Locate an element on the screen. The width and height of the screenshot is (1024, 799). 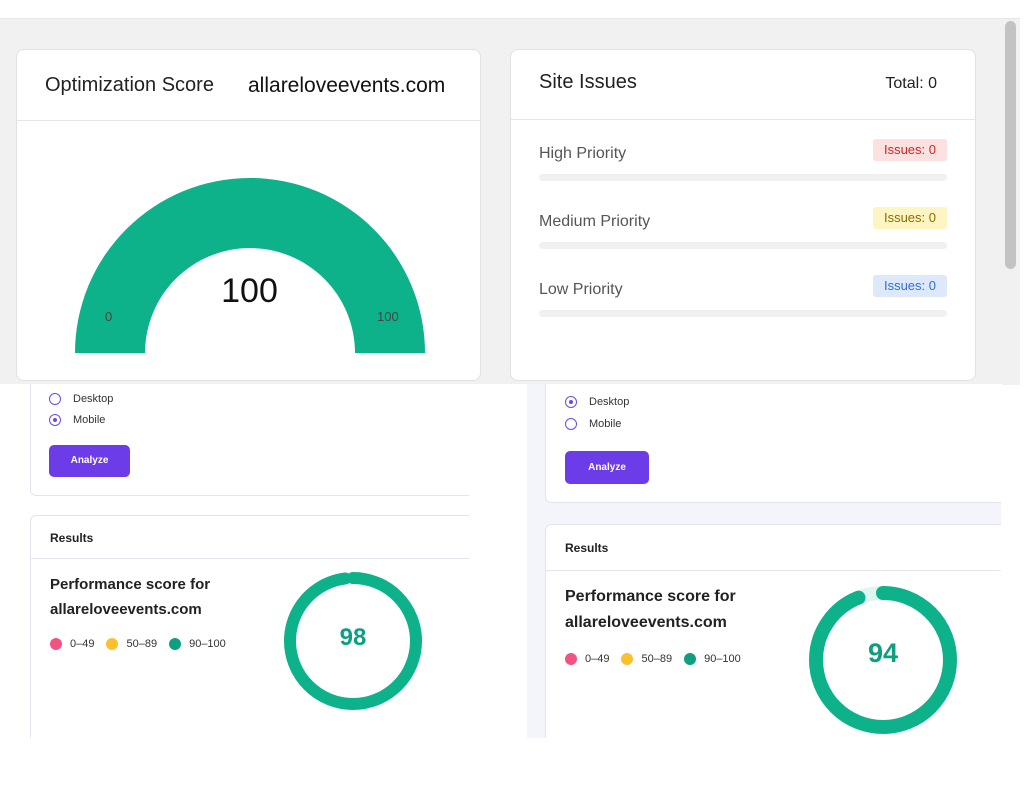
right-legend-label-2: 90–100 is located at coordinates (722, 659).